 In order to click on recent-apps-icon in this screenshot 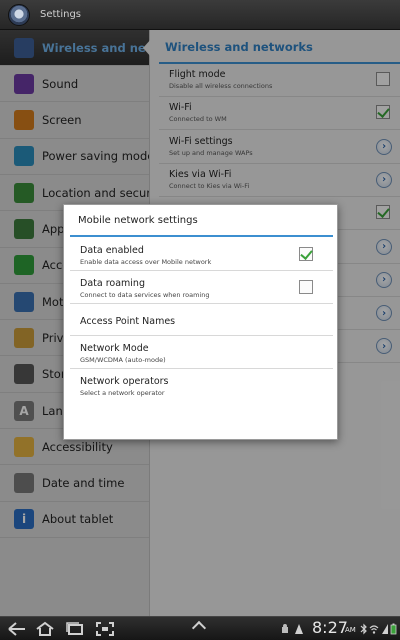, I will do `click(75, 629)`.